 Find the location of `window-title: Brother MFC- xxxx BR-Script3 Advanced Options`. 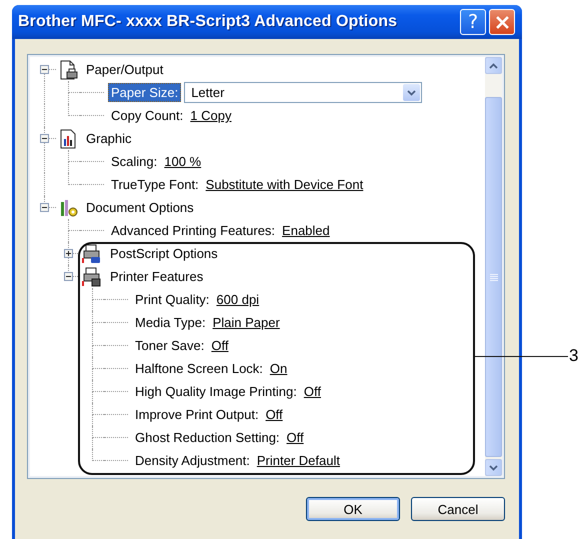

window-title: Brother MFC- xxxx BR-Script3 Advanced Options is located at coordinates (208, 22).